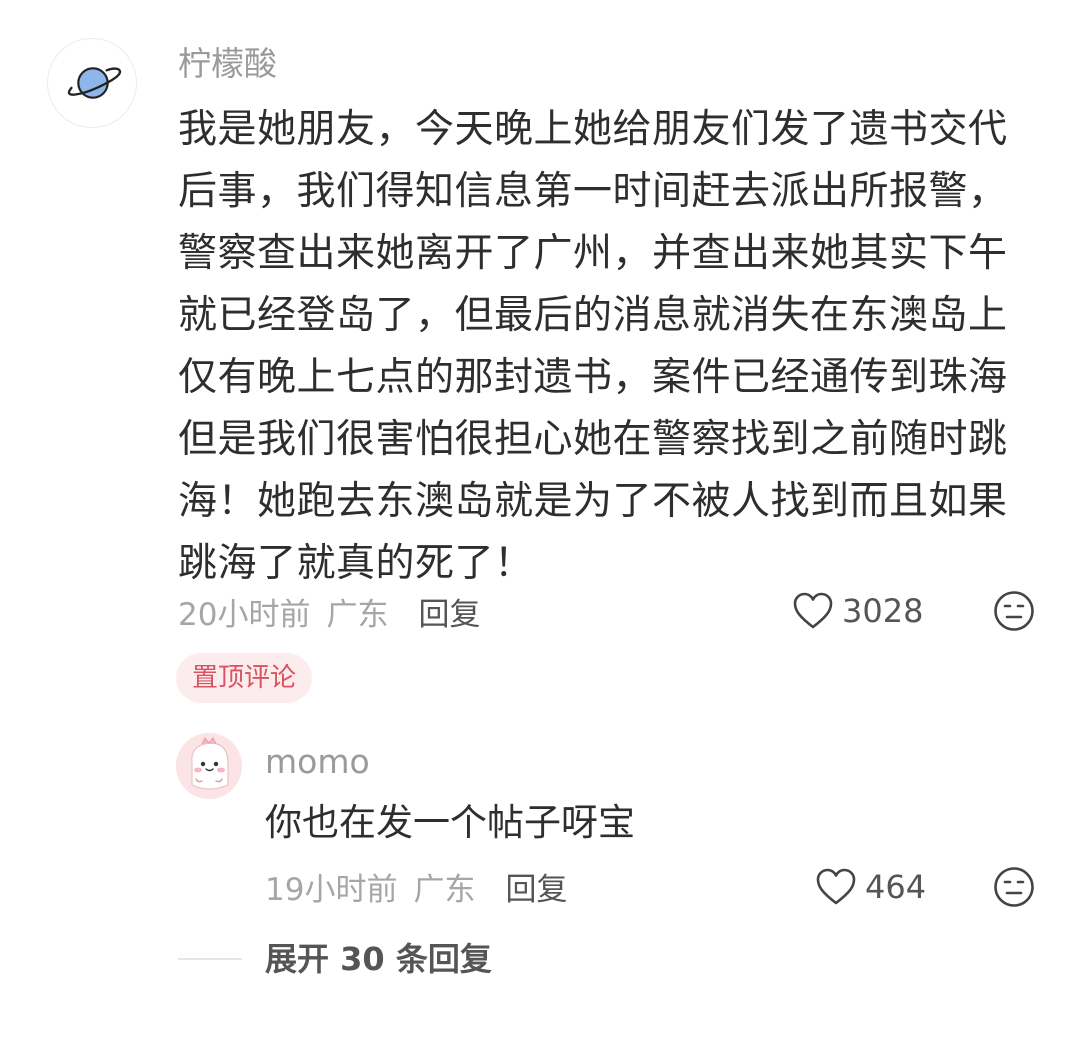 This screenshot has height=1040, width=1080. I want to click on reply-button: 回复, so click(449, 611).